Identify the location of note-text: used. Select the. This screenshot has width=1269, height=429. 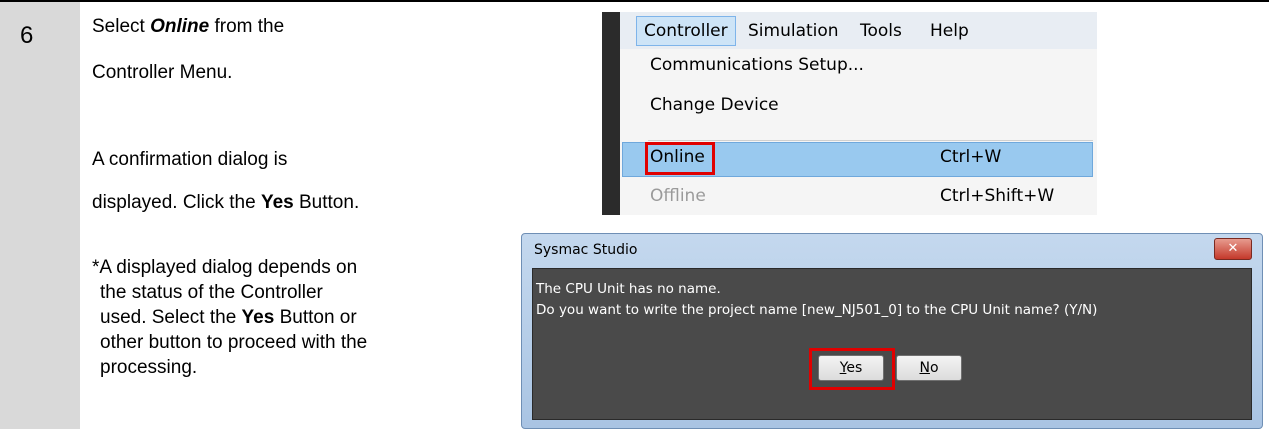
(171, 317).